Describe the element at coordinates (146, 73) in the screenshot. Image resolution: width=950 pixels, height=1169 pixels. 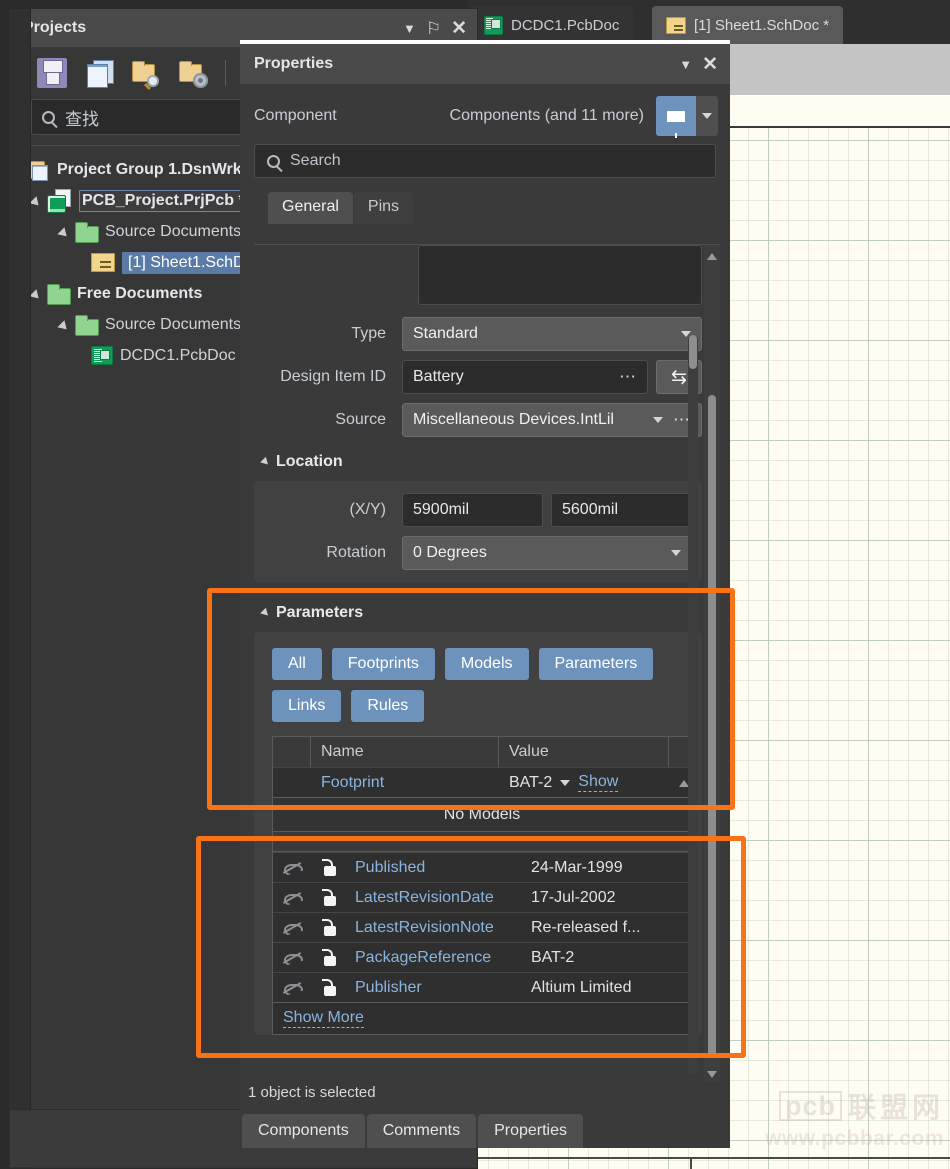
I see `folder-search-icon` at that location.